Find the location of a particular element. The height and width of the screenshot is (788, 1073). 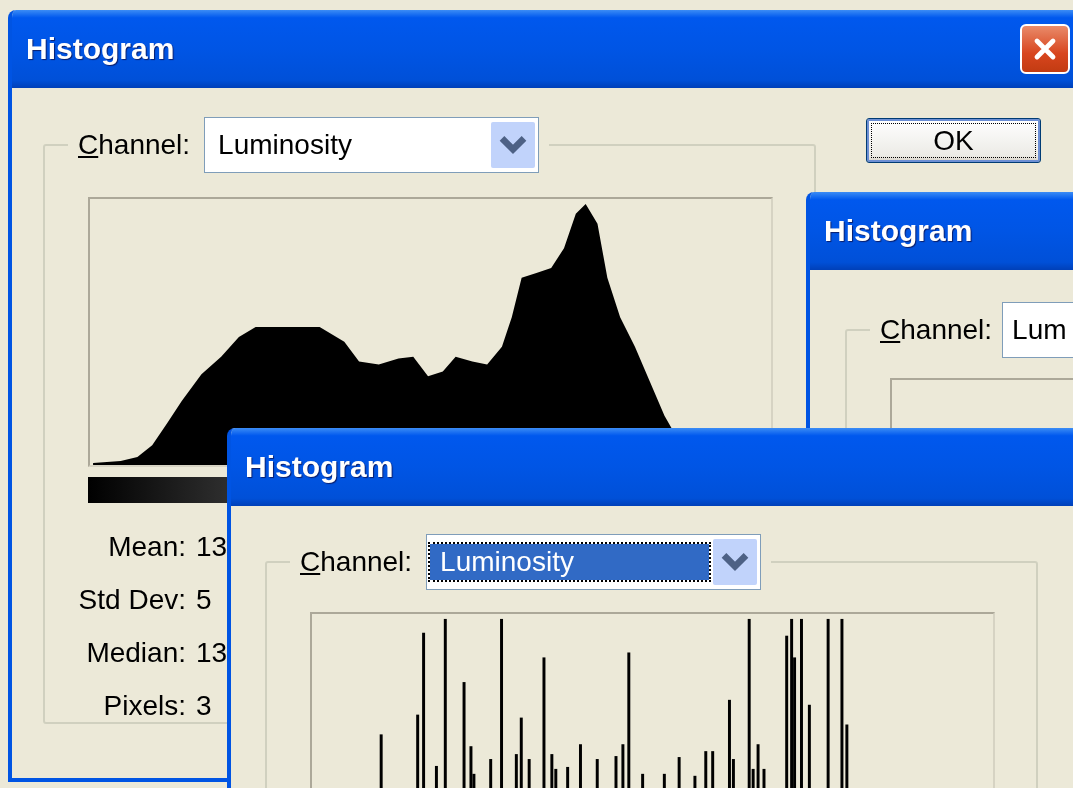

stat-label: Median: is located at coordinates (135, 653).